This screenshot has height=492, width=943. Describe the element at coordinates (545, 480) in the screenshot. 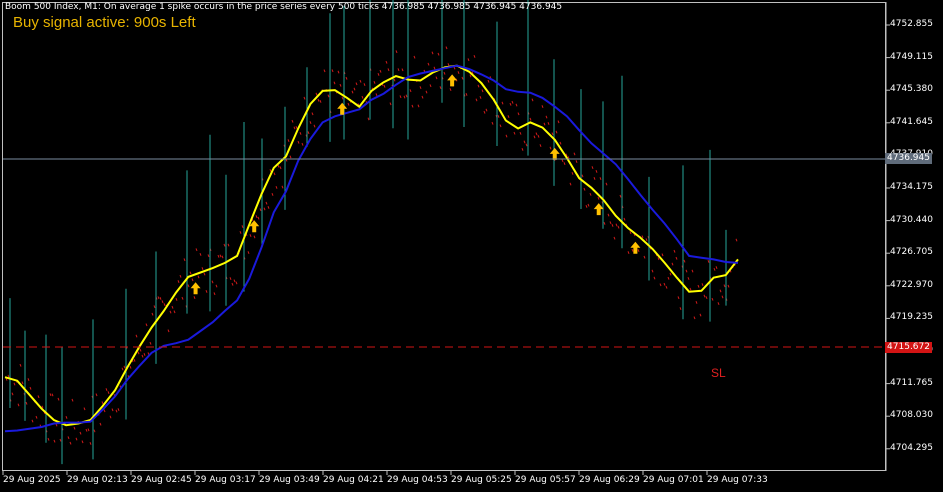

I see `x-tick-label: 29 Aug 05:57` at that location.